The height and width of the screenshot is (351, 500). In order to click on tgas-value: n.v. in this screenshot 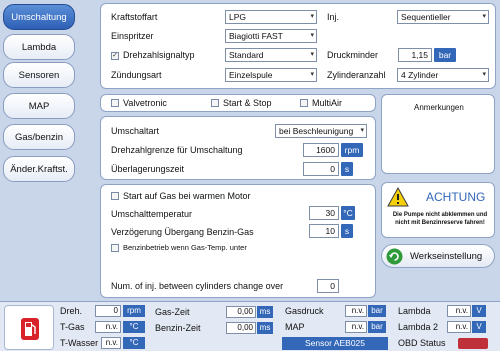, I will do `click(108, 327)`.